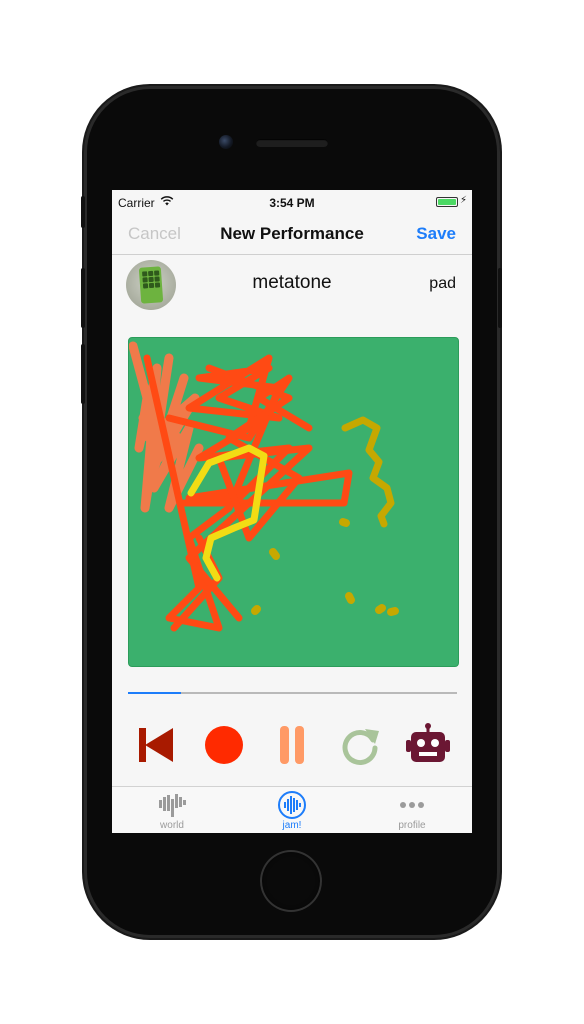 The height and width of the screenshot is (1024, 584). Describe the element at coordinates (463, 200) in the screenshot. I see `charging-icon: ⚡` at that location.